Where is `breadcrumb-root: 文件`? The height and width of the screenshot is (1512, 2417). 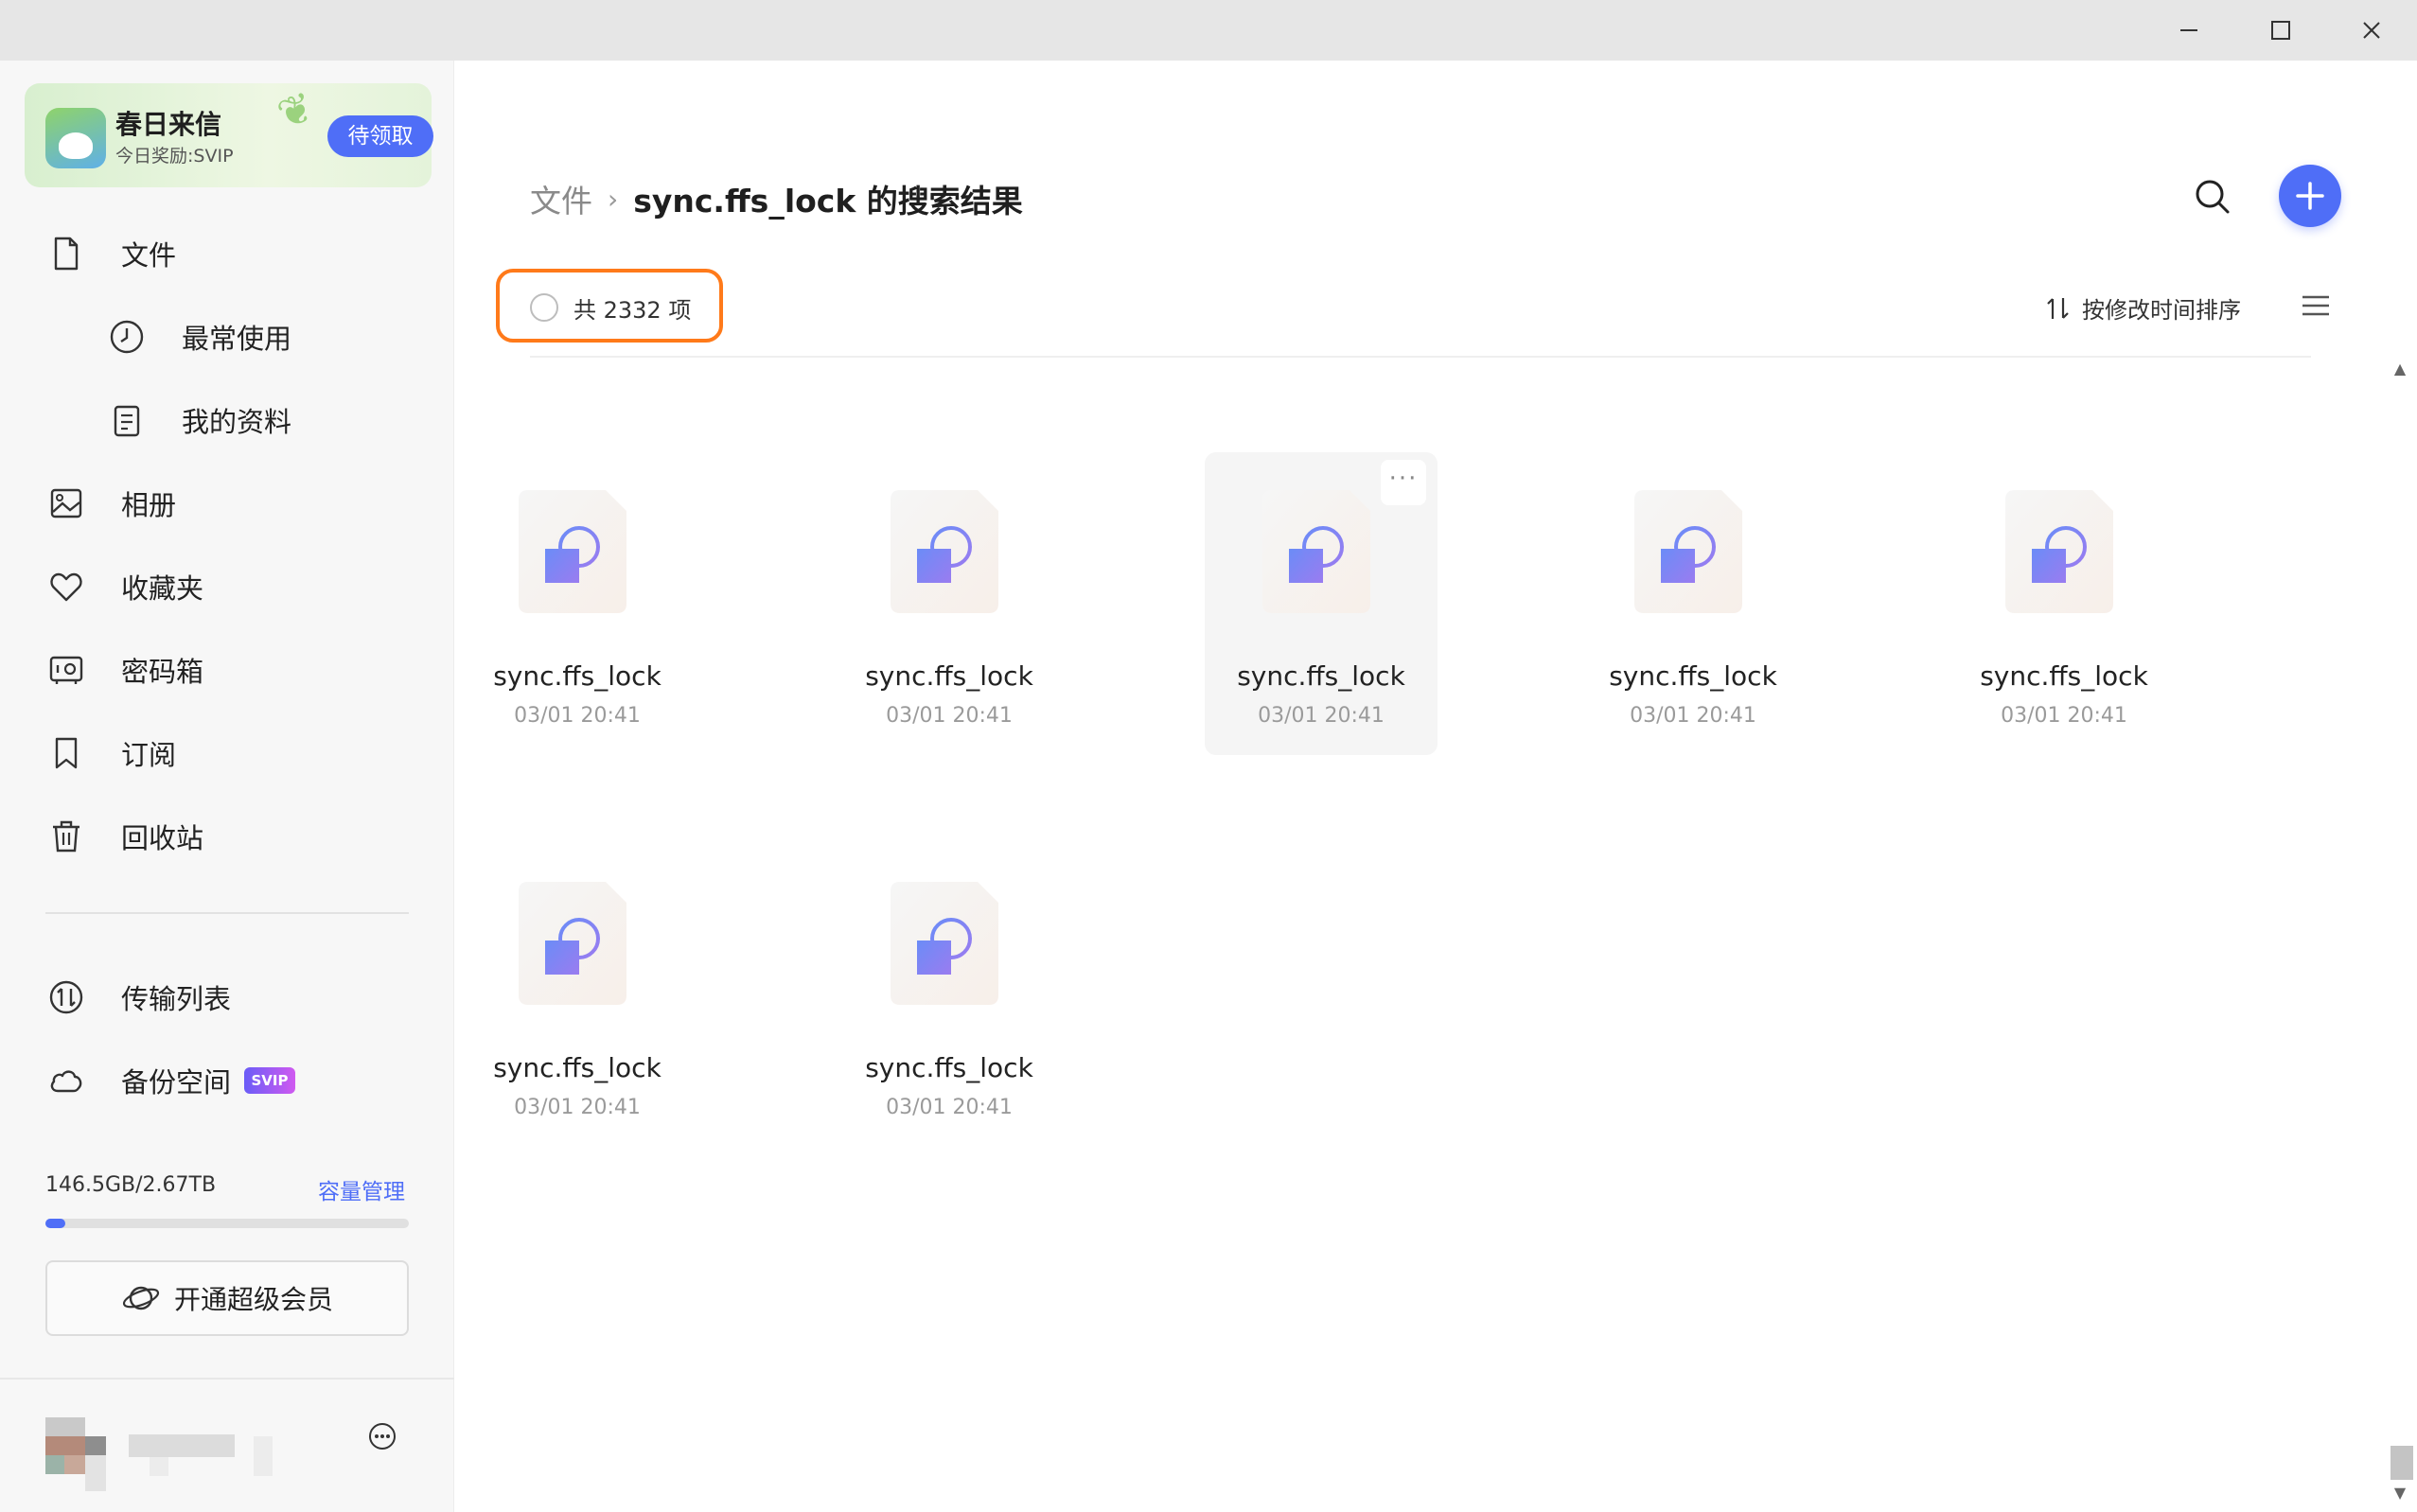
breadcrumb-root: 文件 is located at coordinates (561, 198).